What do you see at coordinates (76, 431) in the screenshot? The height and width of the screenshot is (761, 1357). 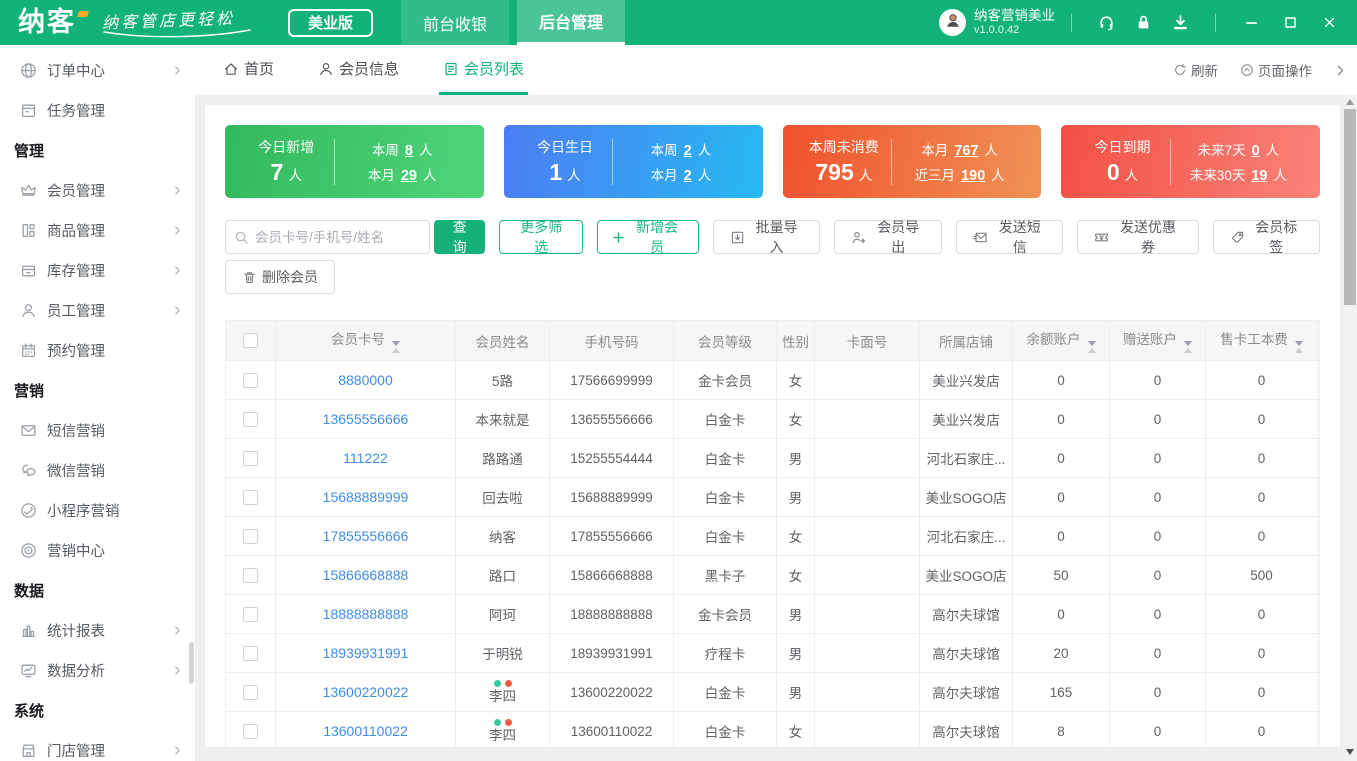 I see `sidebar-item-label: 短信营销` at bounding box center [76, 431].